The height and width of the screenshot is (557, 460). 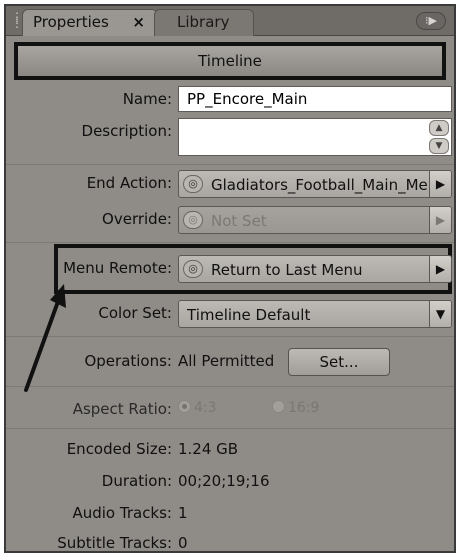 What do you see at coordinates (136, 481) in the screenshot?
I see `duration-label: Duration:` at bounding box center [136, 481].